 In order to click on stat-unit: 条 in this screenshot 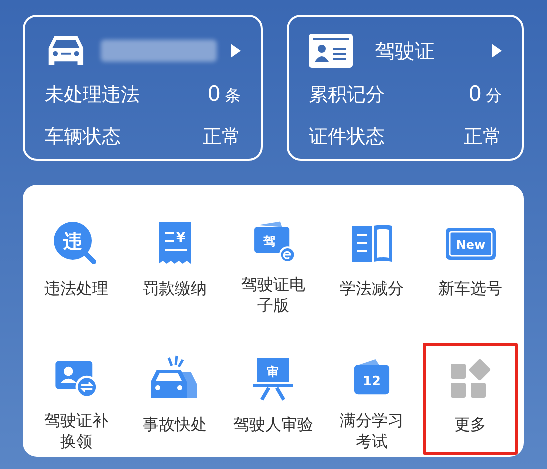, I will do `click(233, 96)`.